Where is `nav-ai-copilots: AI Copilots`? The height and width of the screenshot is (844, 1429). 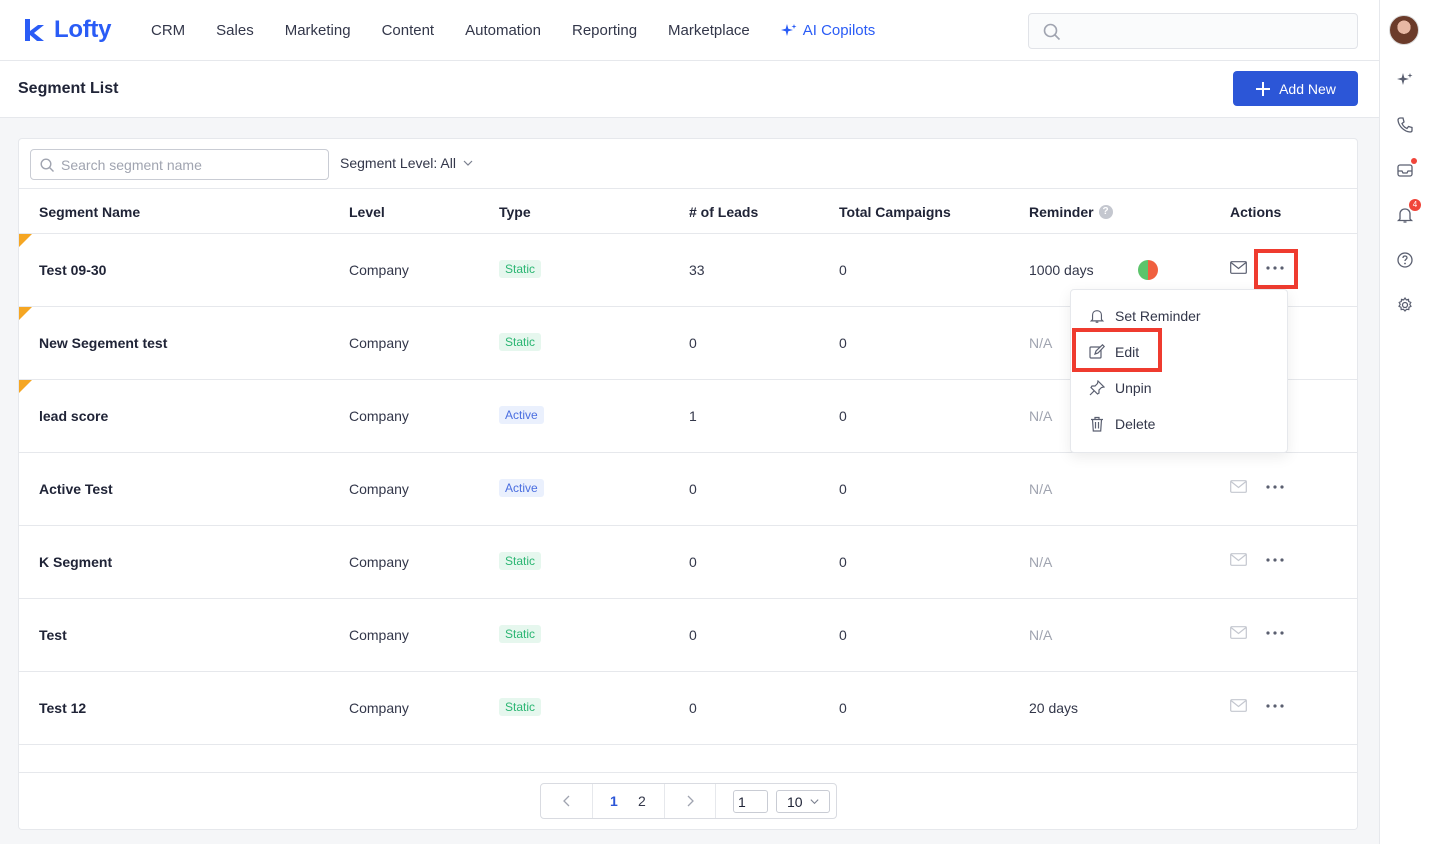 nav-ai-copilots: AI Copilots is located at coordinates (828, 30).